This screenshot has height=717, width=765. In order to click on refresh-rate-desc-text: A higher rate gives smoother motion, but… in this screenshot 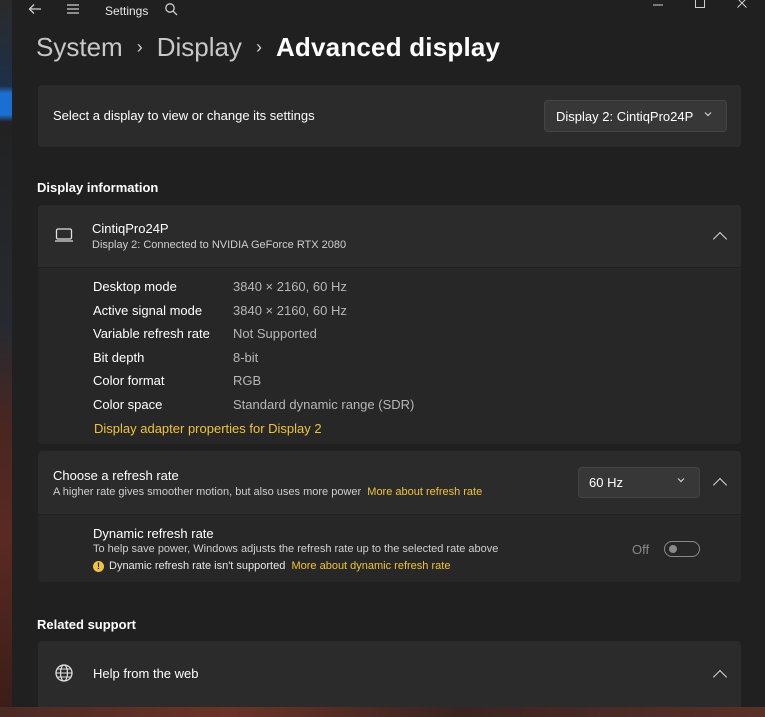, I will do `click(207, 492)`.